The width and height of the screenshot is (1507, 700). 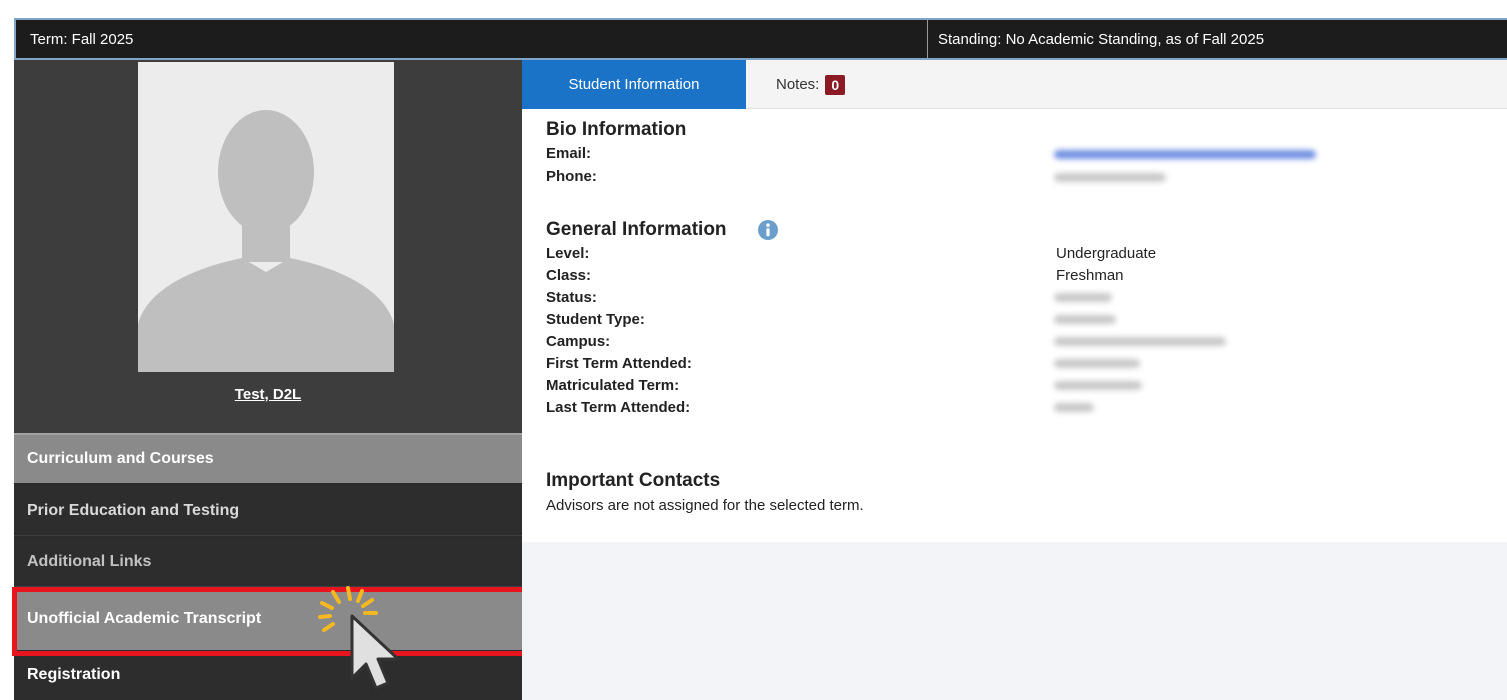 I want to click on class-label: Class:, so click(x=569, y=275).